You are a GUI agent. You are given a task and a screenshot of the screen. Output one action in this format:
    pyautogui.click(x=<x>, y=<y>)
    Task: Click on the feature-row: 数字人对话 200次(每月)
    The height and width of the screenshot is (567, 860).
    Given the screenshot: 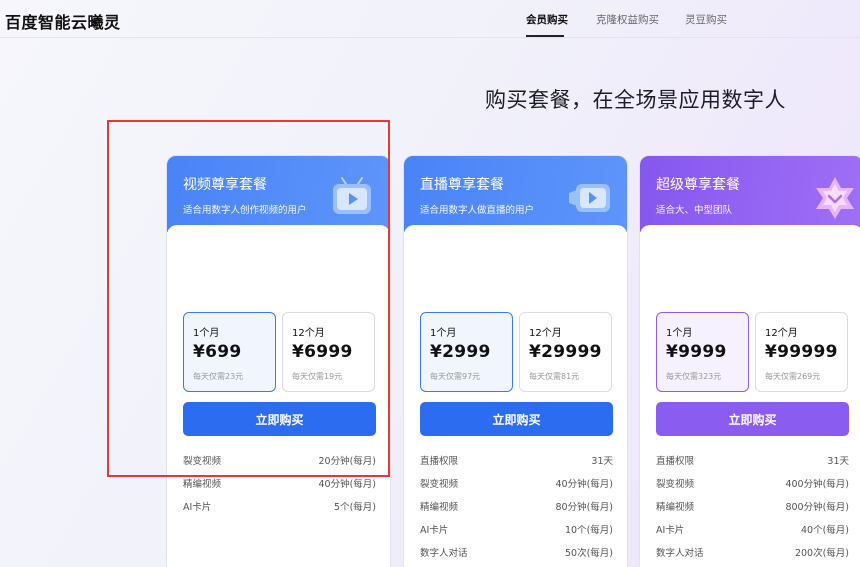 What is the action you would take?
    pyautogui.click(x=752, y=553)
    